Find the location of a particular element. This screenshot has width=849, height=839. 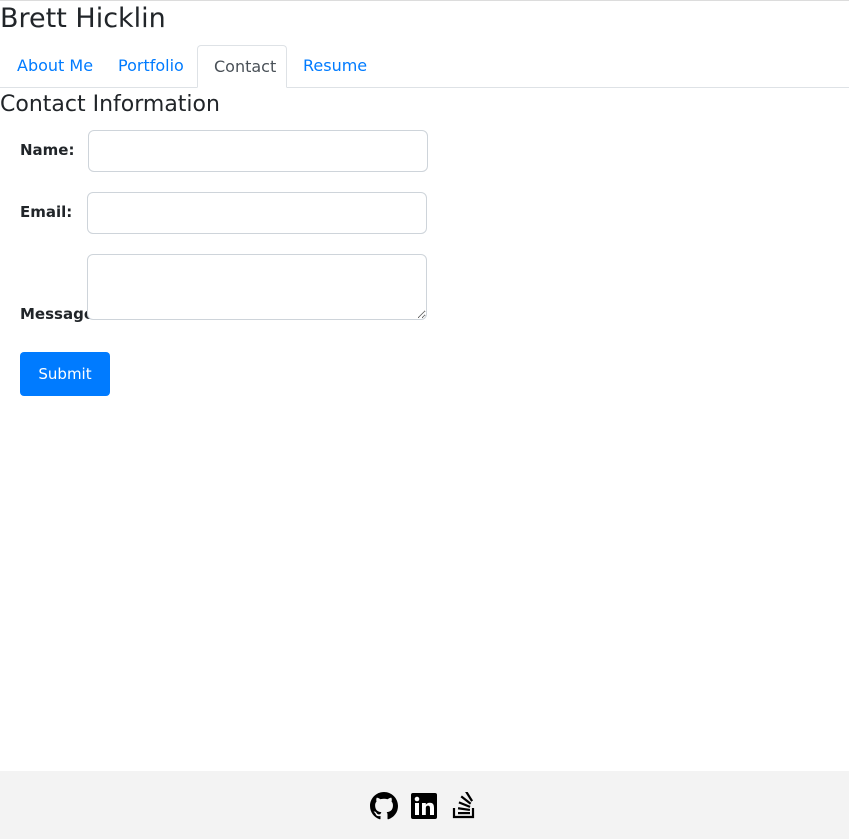

site-title: Brett Hicklin is located at coordinates (83, 18).